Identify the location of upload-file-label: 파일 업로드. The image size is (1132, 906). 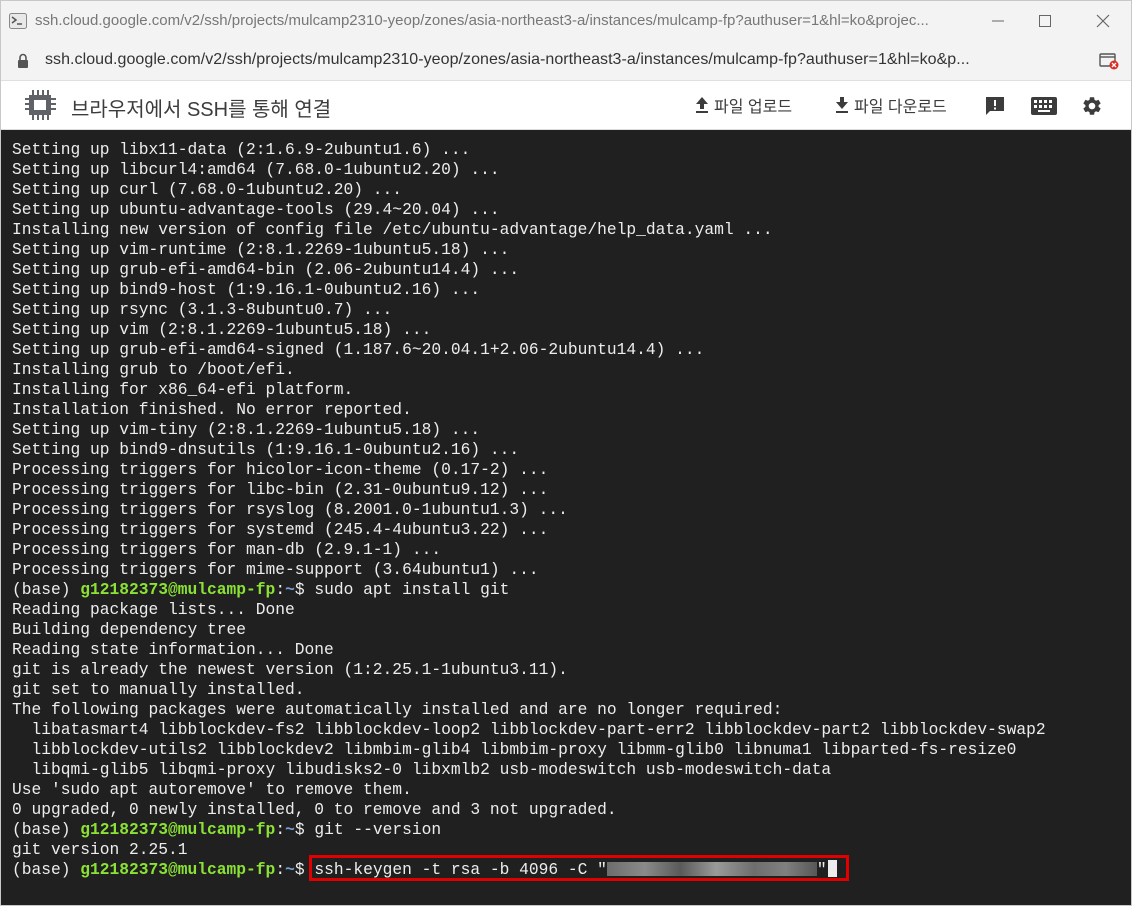
(753, 107).